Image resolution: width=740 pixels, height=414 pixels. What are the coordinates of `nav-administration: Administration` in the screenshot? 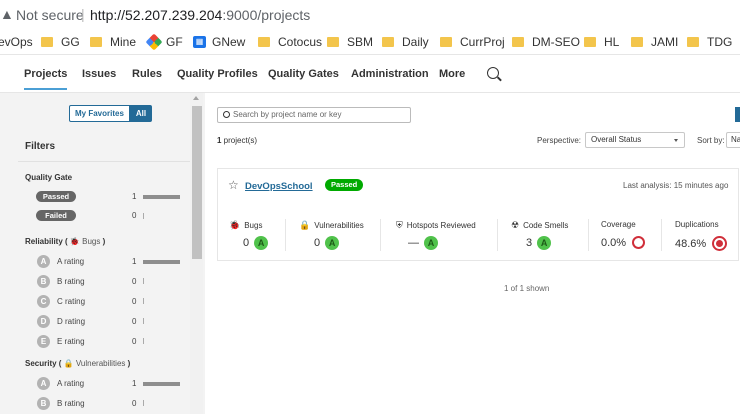 It's located at (390, 74).